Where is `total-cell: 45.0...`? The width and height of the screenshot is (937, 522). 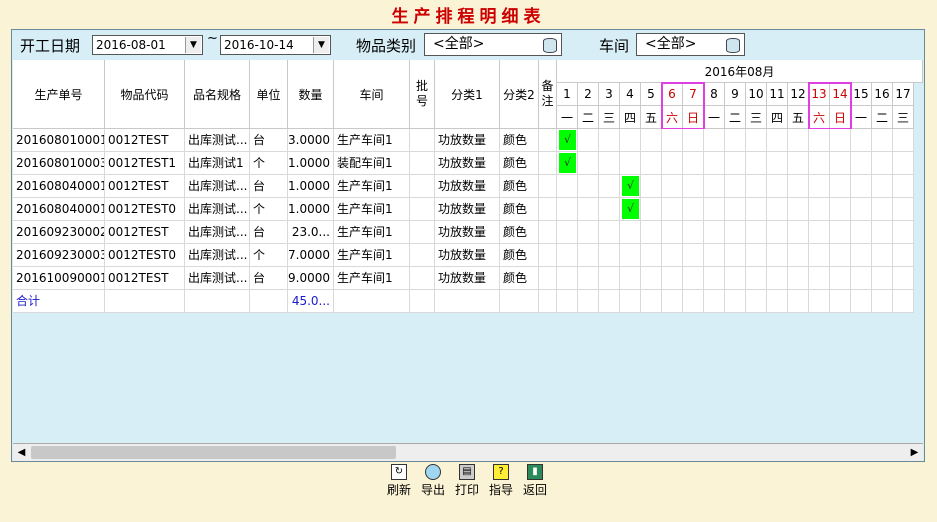
total-cell: 45.0... is located at coordinates (311, 301).